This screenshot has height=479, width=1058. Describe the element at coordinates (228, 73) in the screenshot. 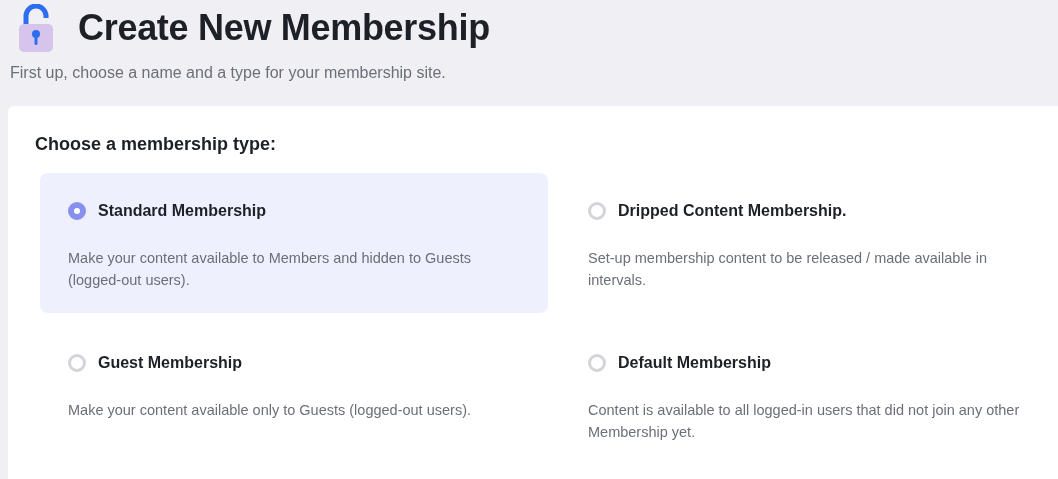

I see `page-subtitle: First up, choose a name and a type for your membership site.` at that location.